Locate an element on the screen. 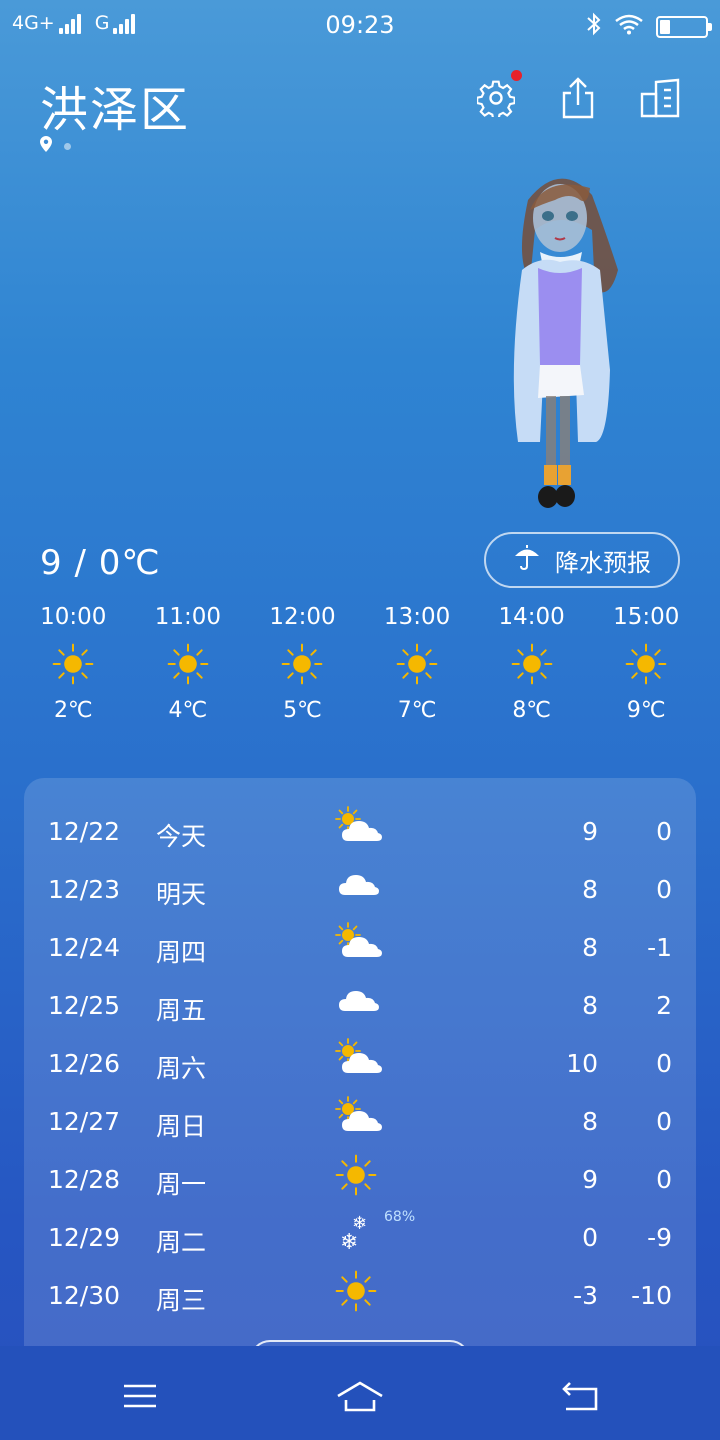  daily-high: 10 is located at coordinates (582, 1063).